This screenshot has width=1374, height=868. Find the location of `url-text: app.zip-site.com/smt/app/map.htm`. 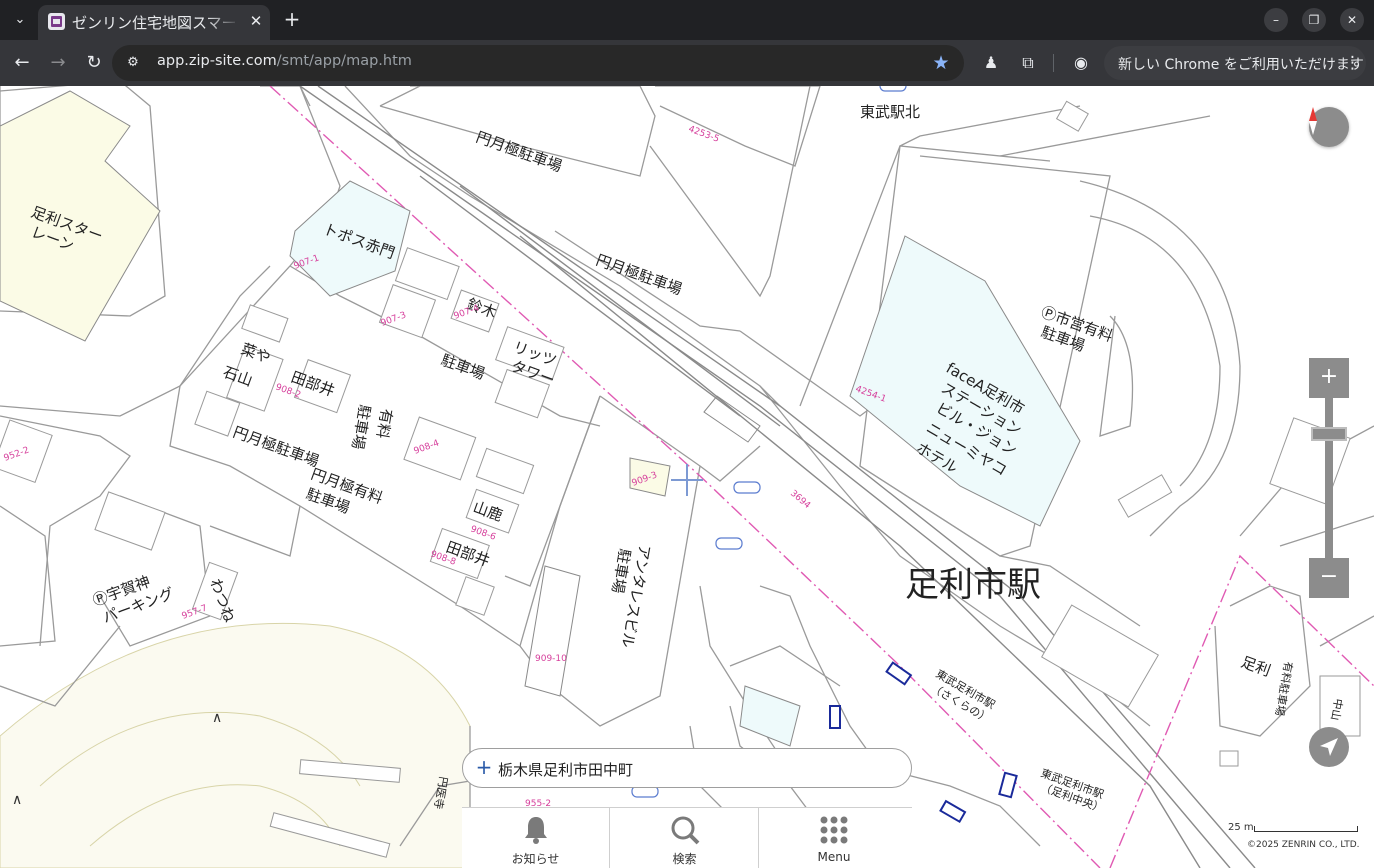

url-text: app.zip-site.com/smt/app/map.htm is located at coordinates (284, 63).